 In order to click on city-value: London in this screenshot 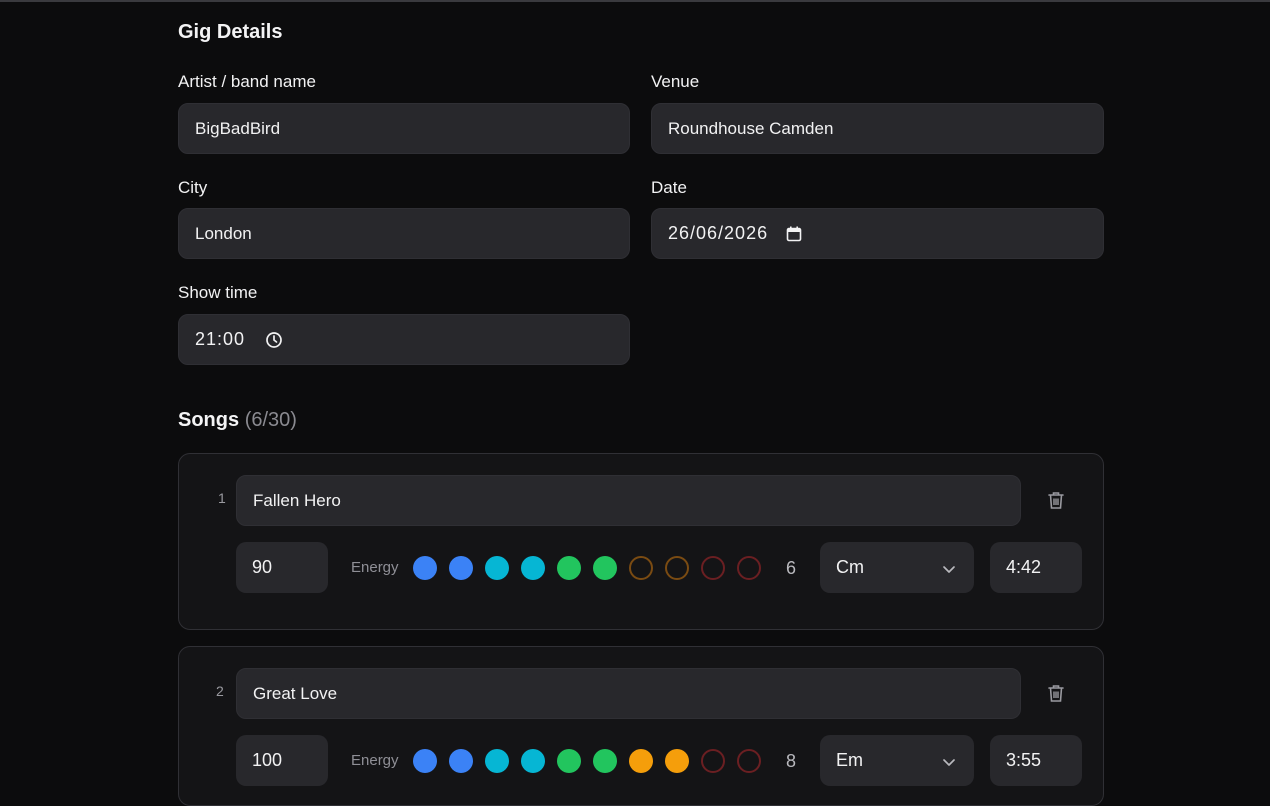, I will do `click(223, 233)`.